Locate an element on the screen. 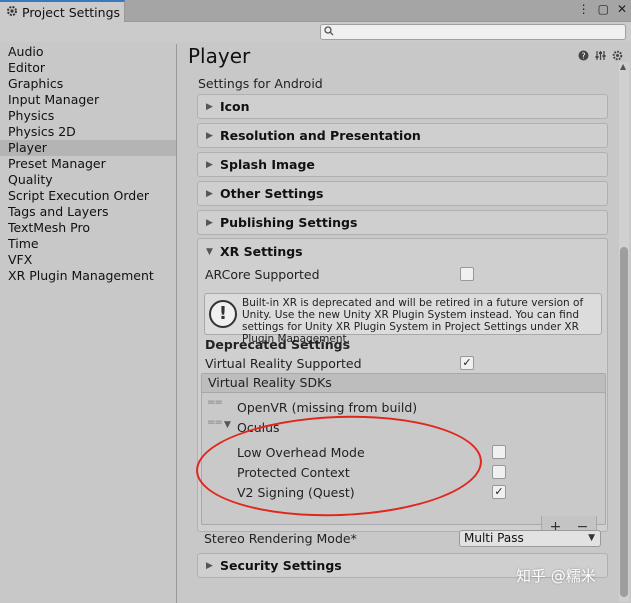 The width and height of the screenshot is (631, 603). section-other-settings: ▶ Other Settings is located at coordinates (402, 193).